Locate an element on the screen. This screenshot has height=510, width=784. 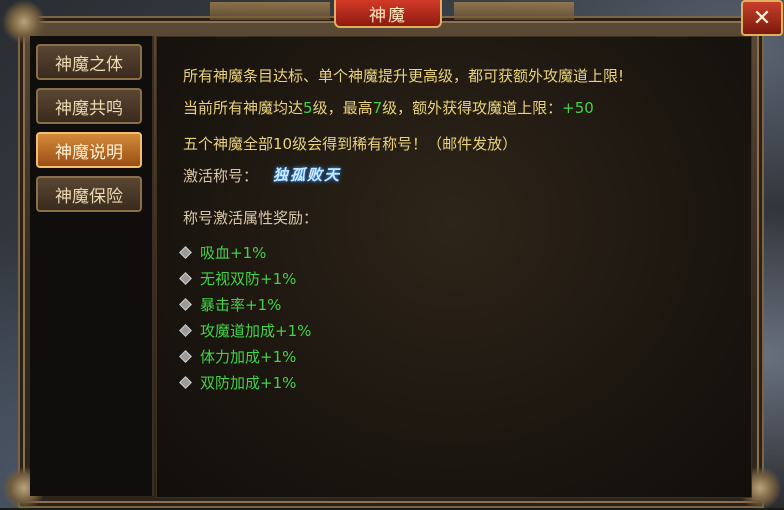
window-title: 神魔 is located at coordinates (388, 14).